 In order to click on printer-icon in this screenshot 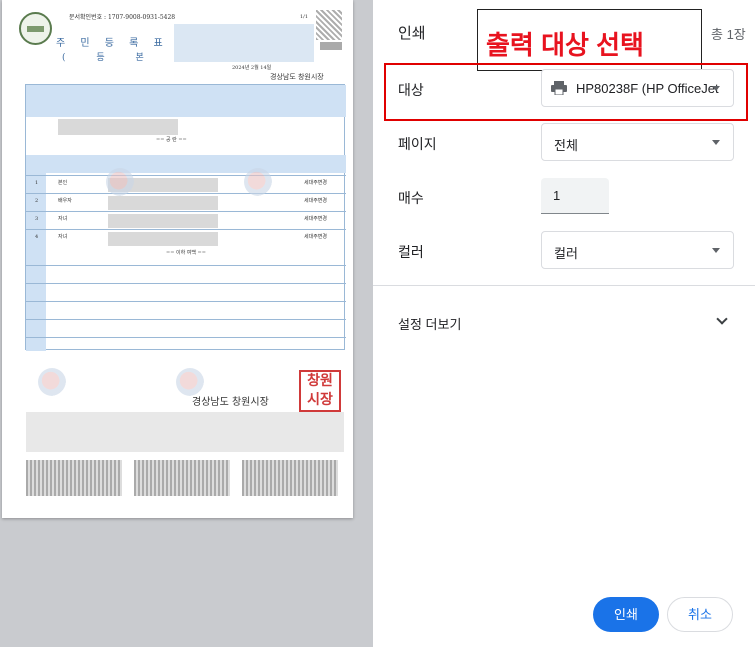, I will do `click(559, 88)`.